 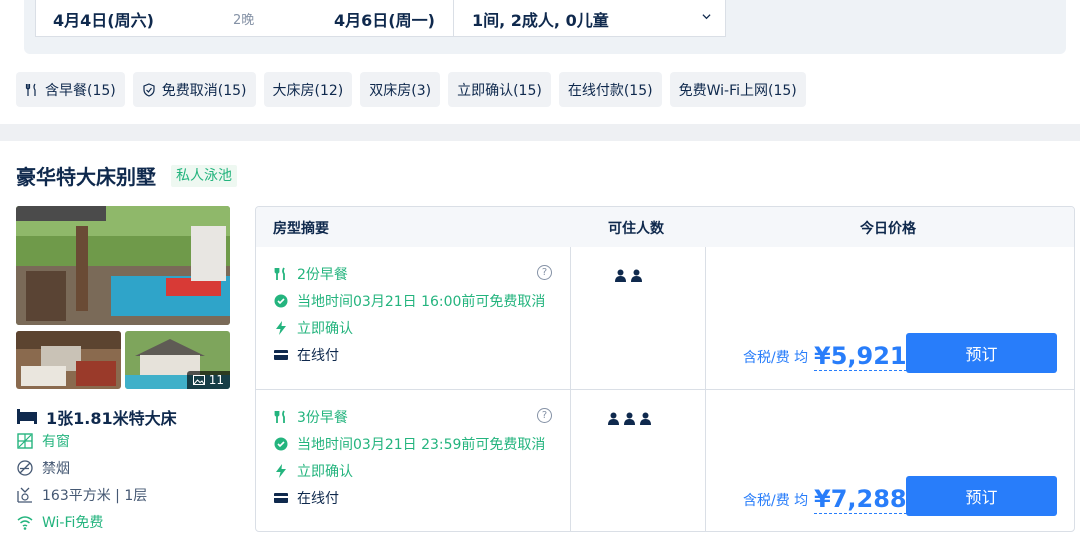 I want to click on photo-count-badge: 11, so click(x=208, y=380).